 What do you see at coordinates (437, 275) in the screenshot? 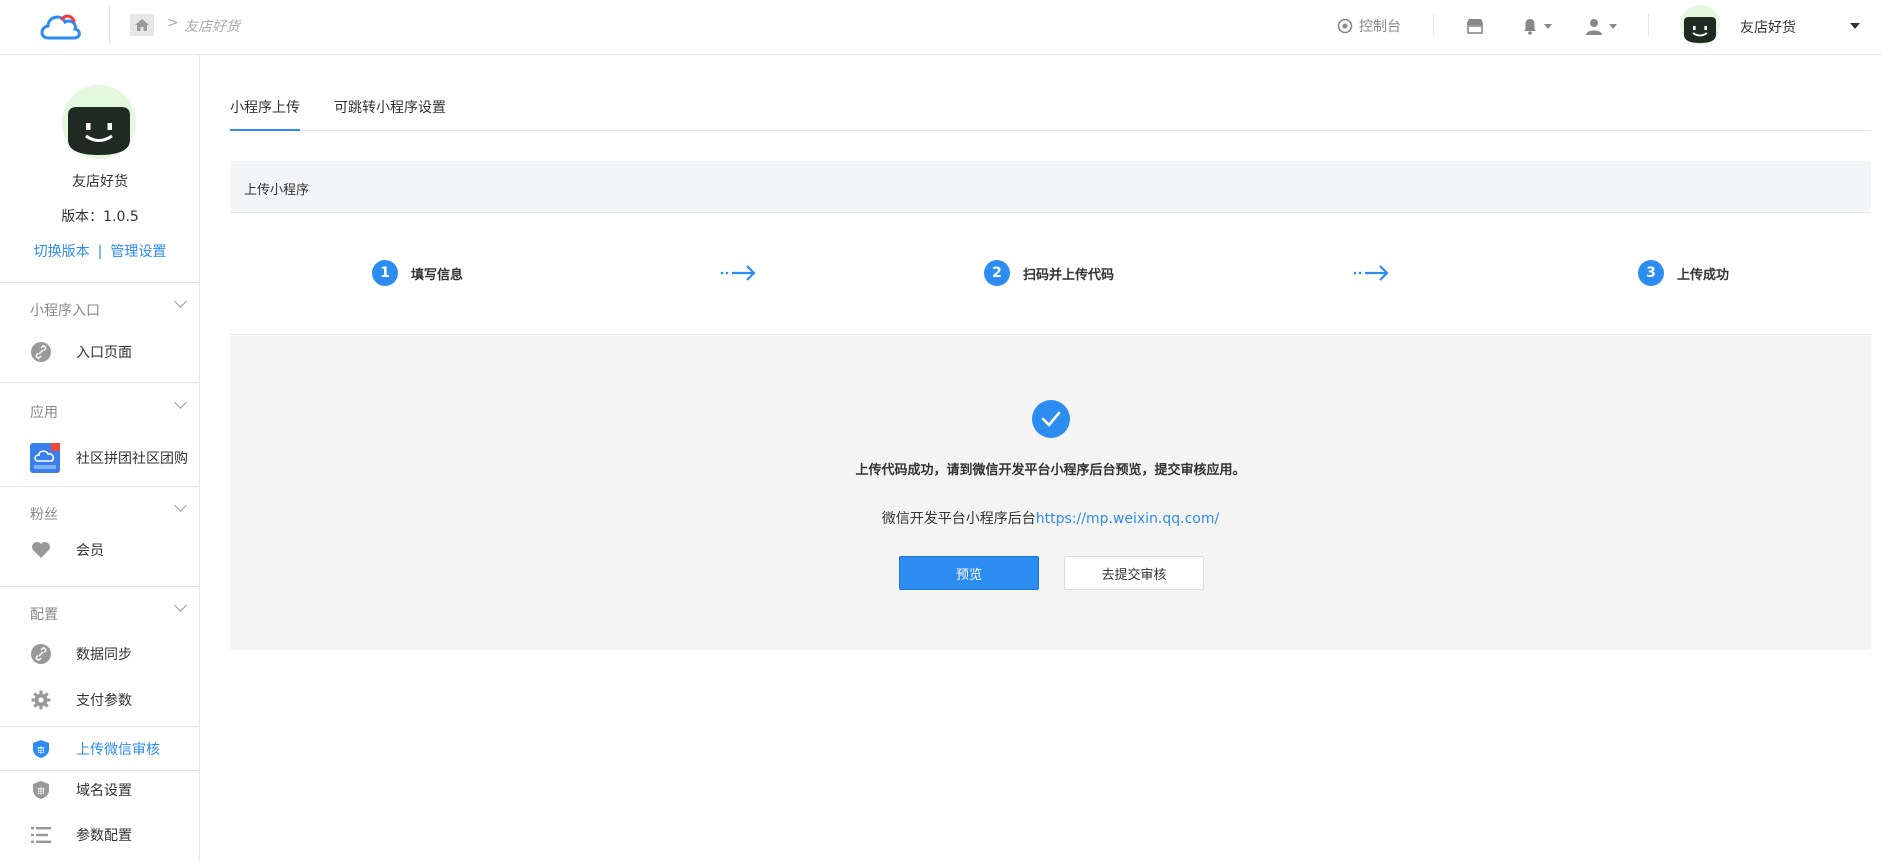
I see `step-label: 填写信息` at bounding box center [437, 275].